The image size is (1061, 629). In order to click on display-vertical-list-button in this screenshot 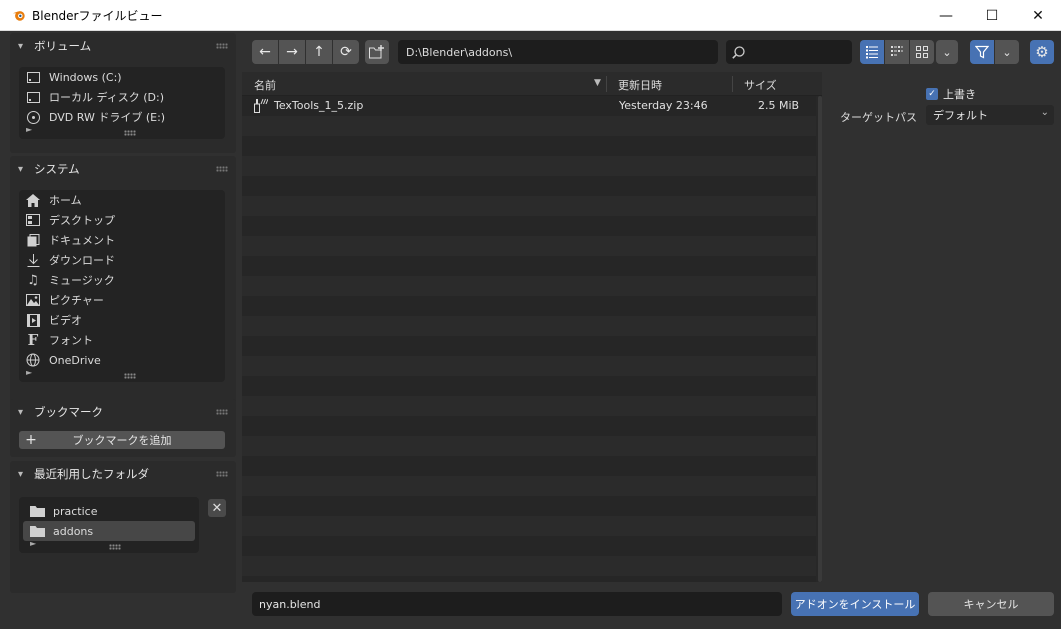, I will do `click(872, 52)`.